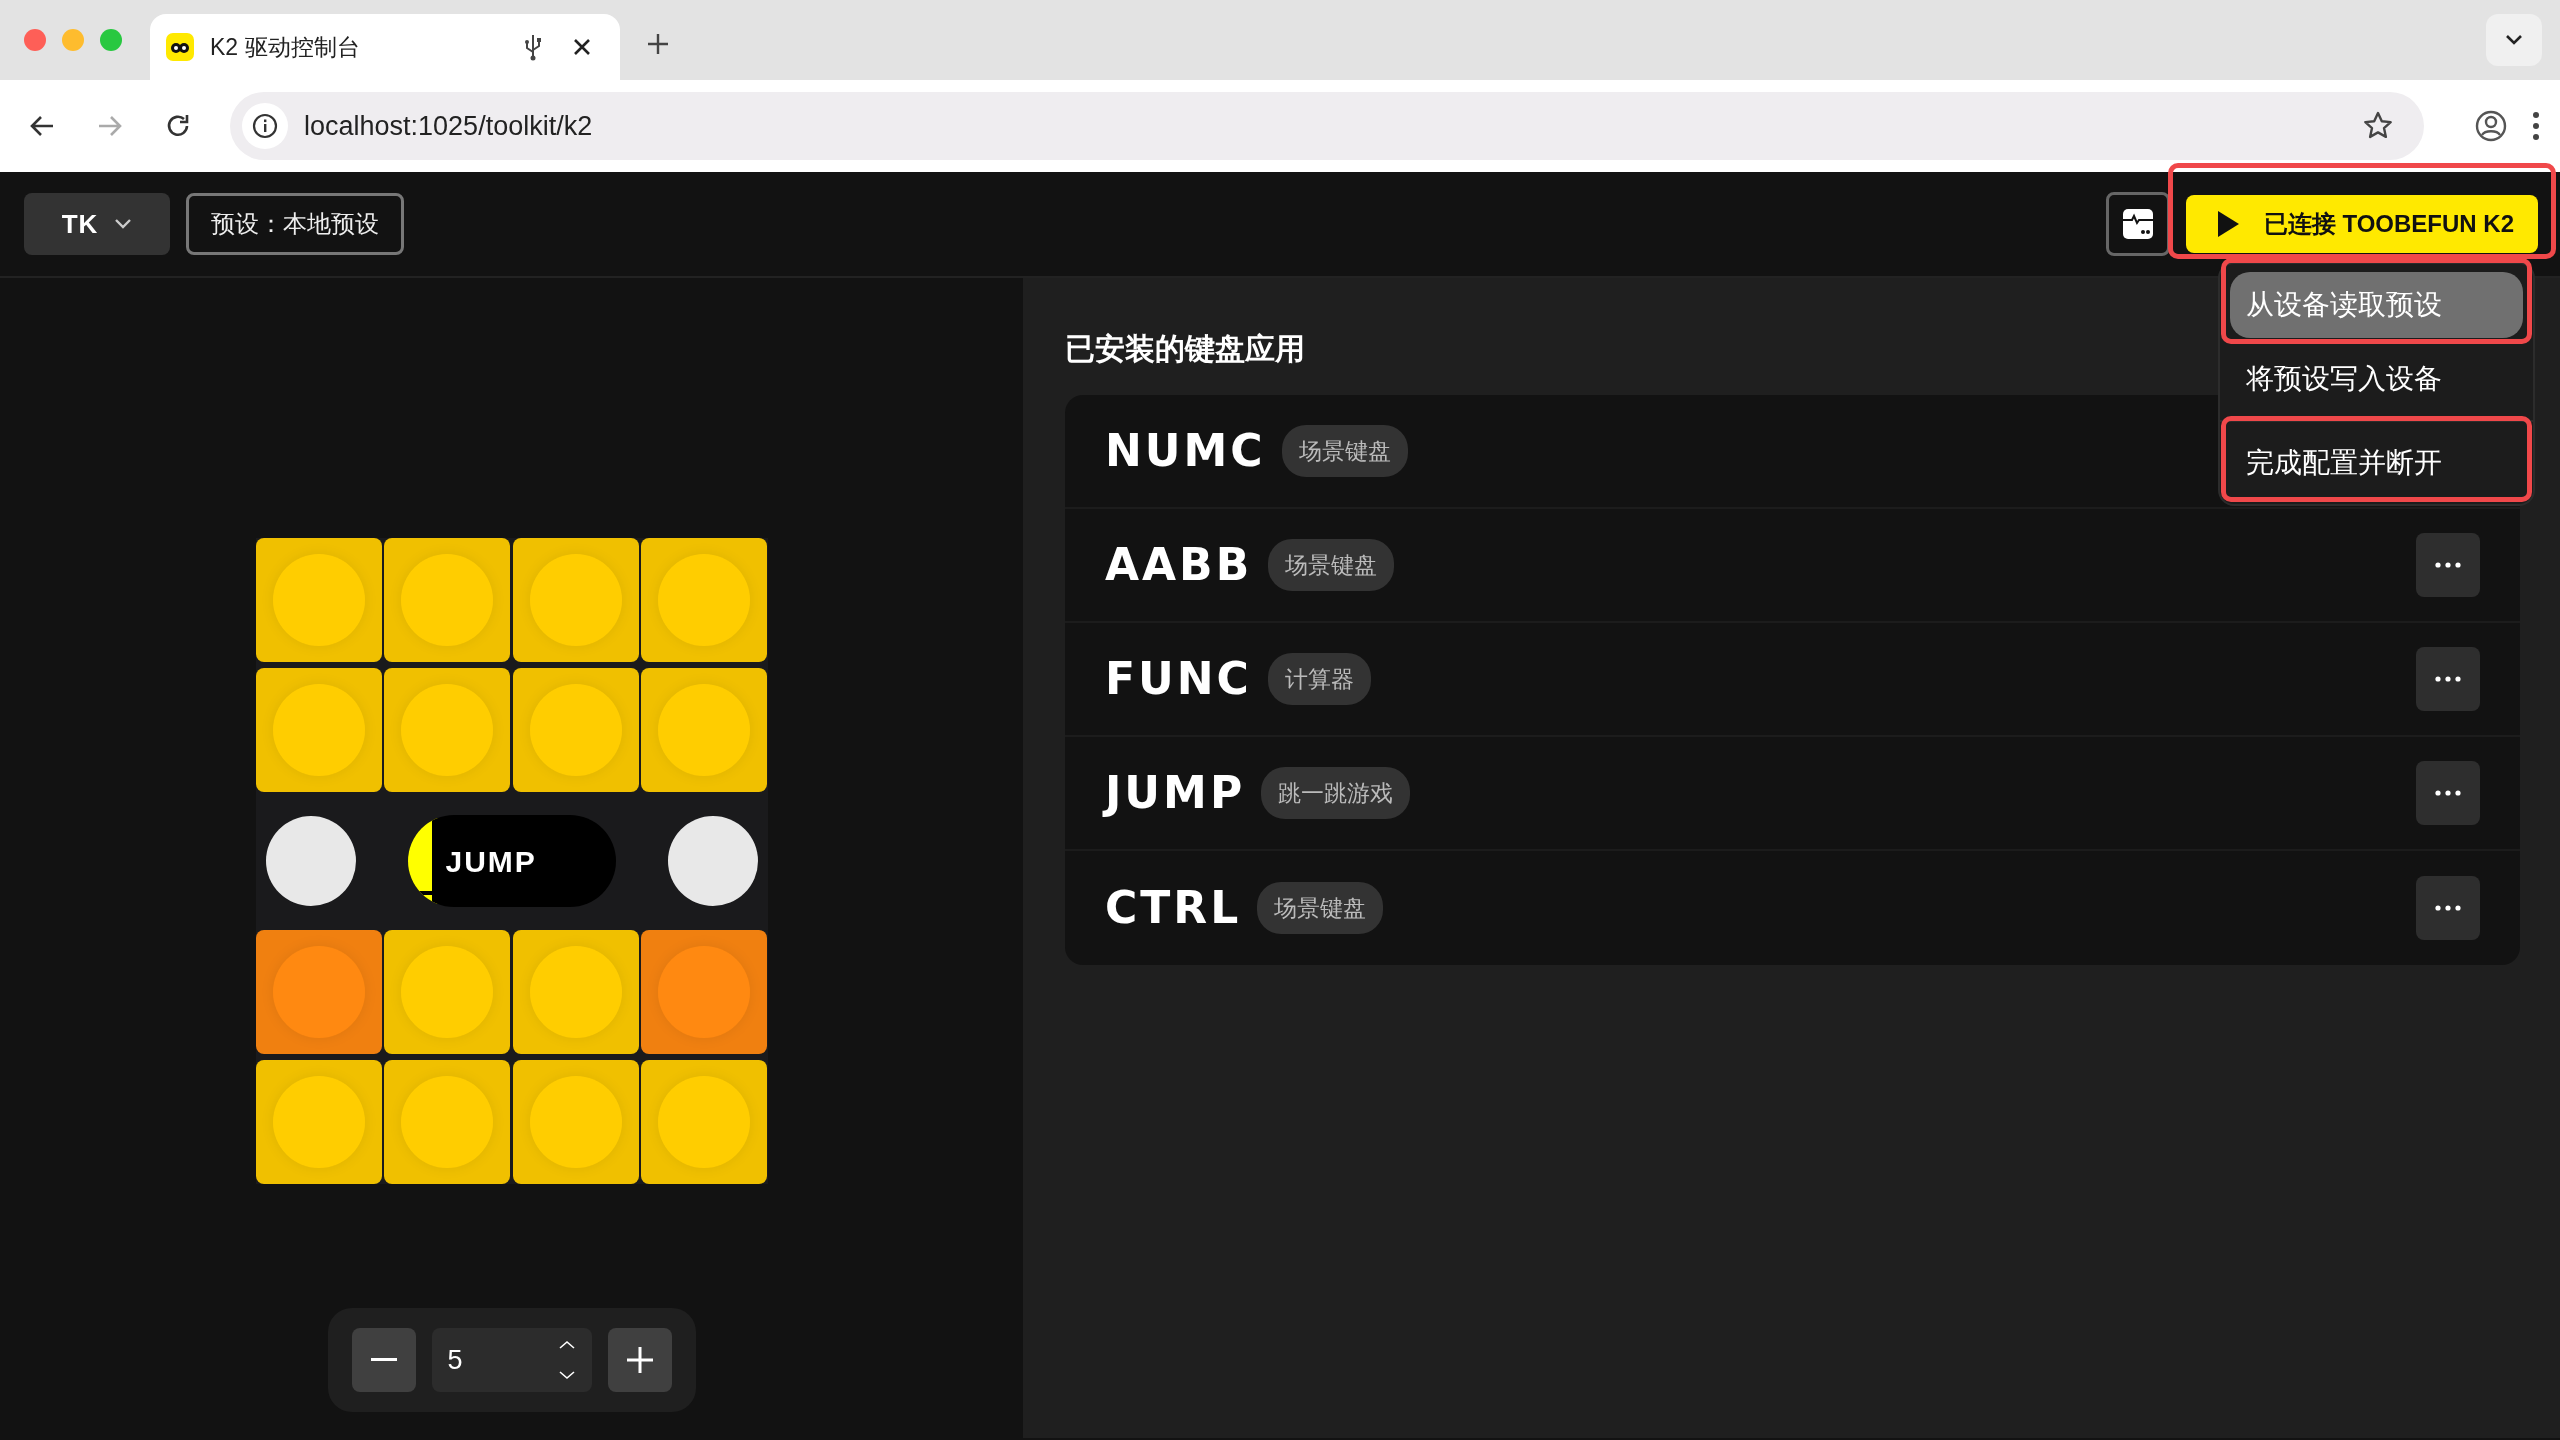 The height and width of the screenshot is (1440, 2560). I want to click on tab-list-button, so click(2514, 40).